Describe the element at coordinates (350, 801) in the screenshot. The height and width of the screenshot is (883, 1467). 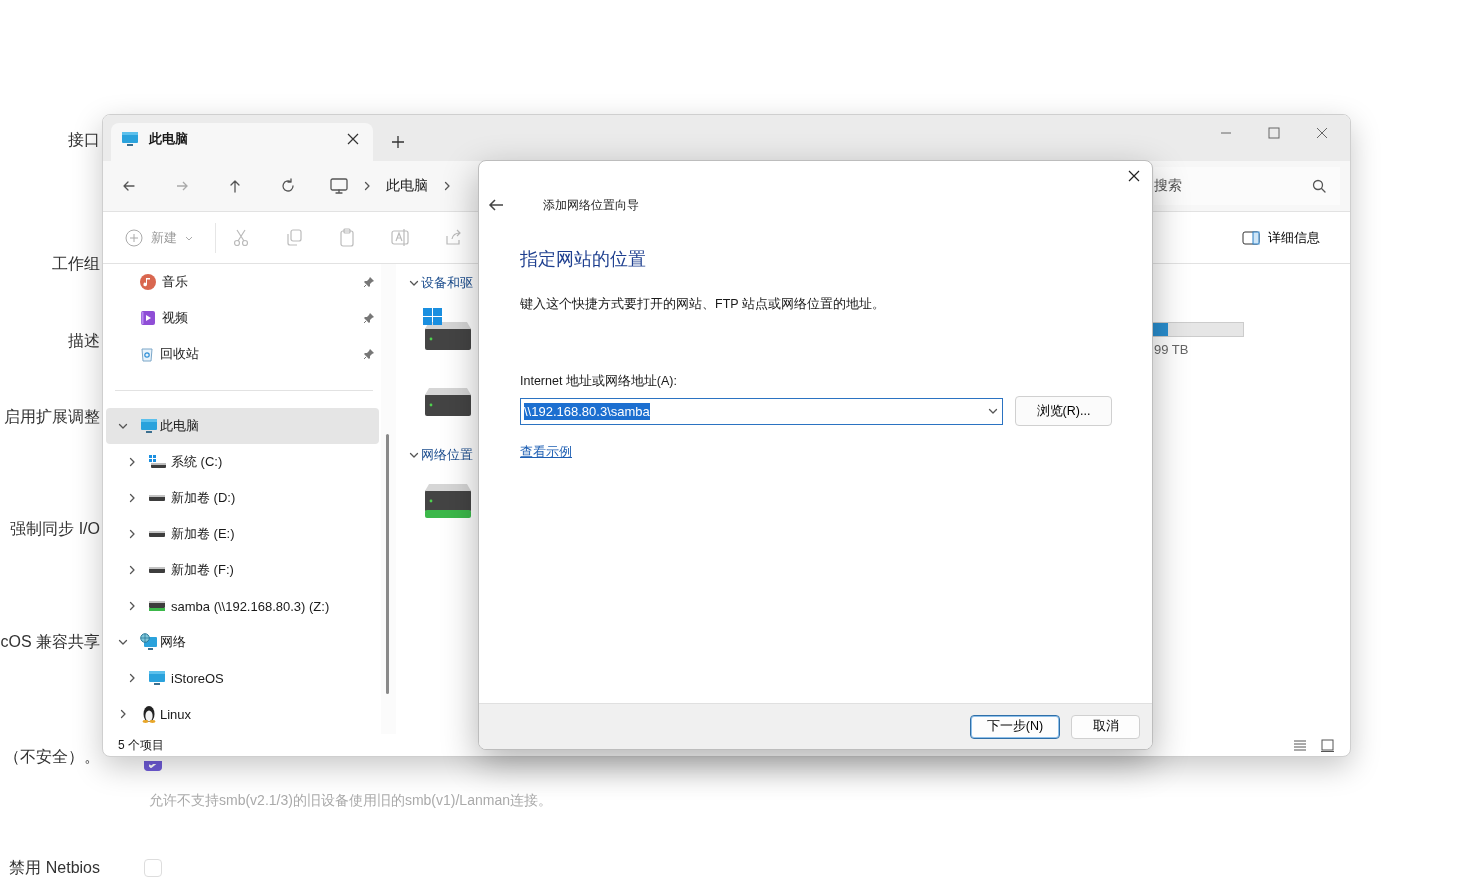
I see `hint-text: 允许不支持smb(v2.1/3)的旧设备使用旧的smb(v1)/Lanman连接。` at that location.